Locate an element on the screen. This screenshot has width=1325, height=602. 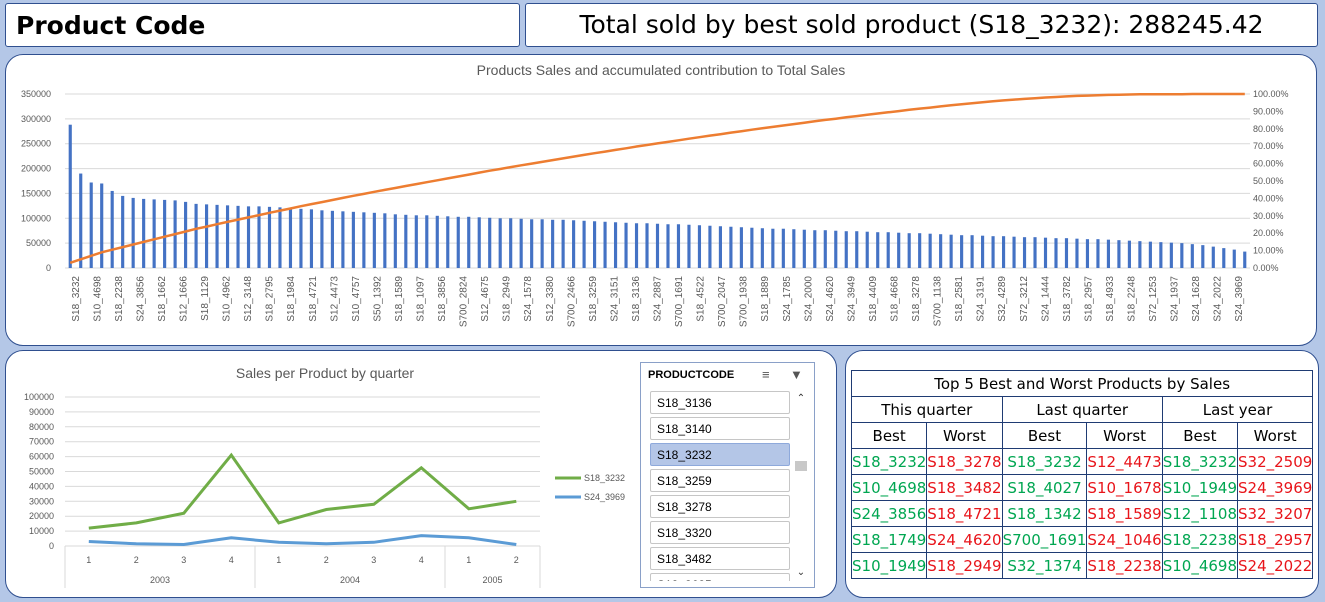
x-tick-label: 4 is located at coordinates (421, 560).